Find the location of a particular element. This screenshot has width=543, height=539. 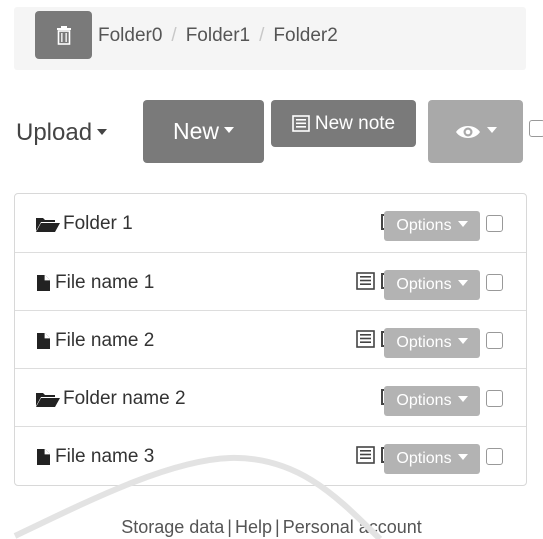

upload-label: Upload is located at coordinates (54, 132).